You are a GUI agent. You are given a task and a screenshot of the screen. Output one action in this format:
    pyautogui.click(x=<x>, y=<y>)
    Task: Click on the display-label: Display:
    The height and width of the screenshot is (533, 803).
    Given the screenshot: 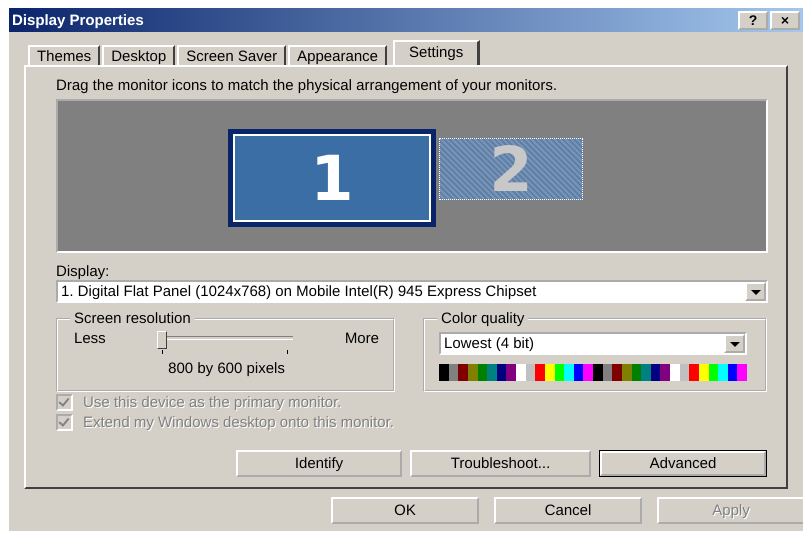 What is the action you would take?
    pyautogui.click(x=83, y=271)
    